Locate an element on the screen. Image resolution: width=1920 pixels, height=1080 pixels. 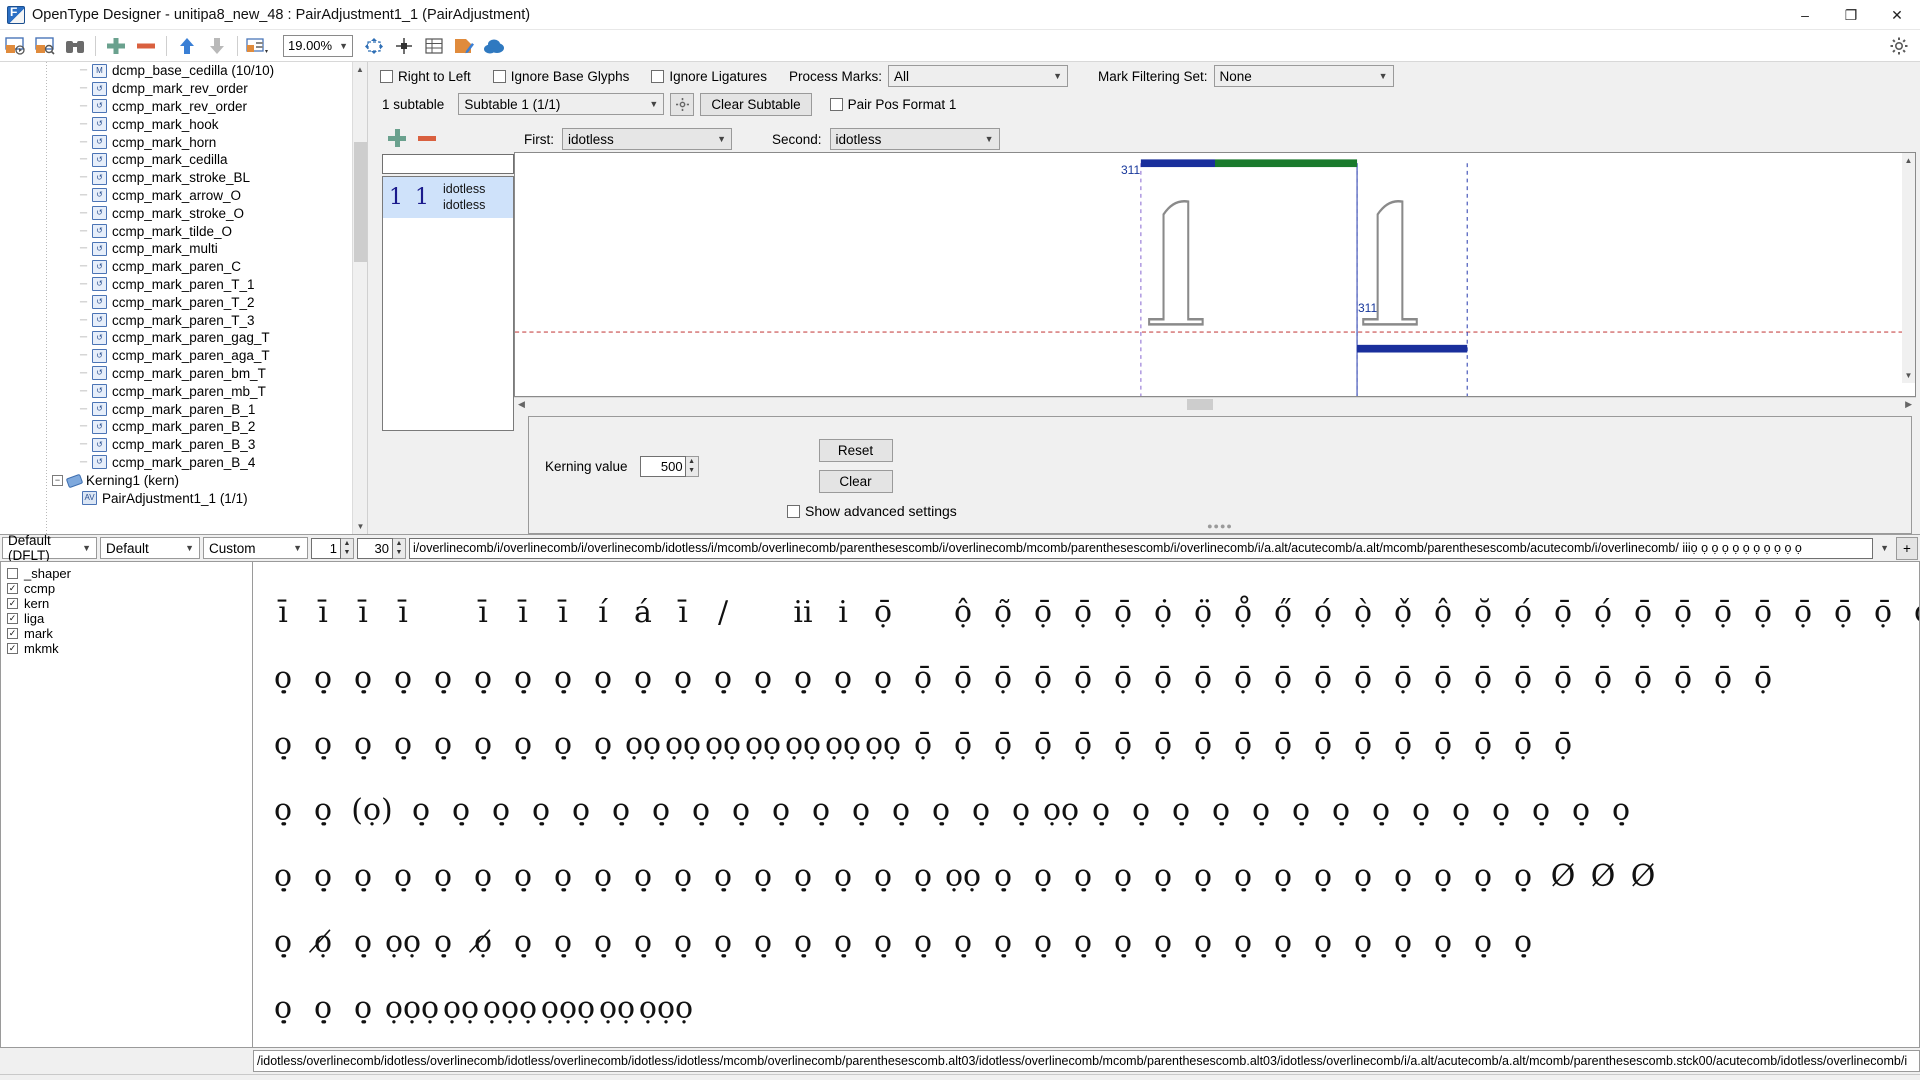
kerning-value-input: 500 is located at coordinates (662, 466).